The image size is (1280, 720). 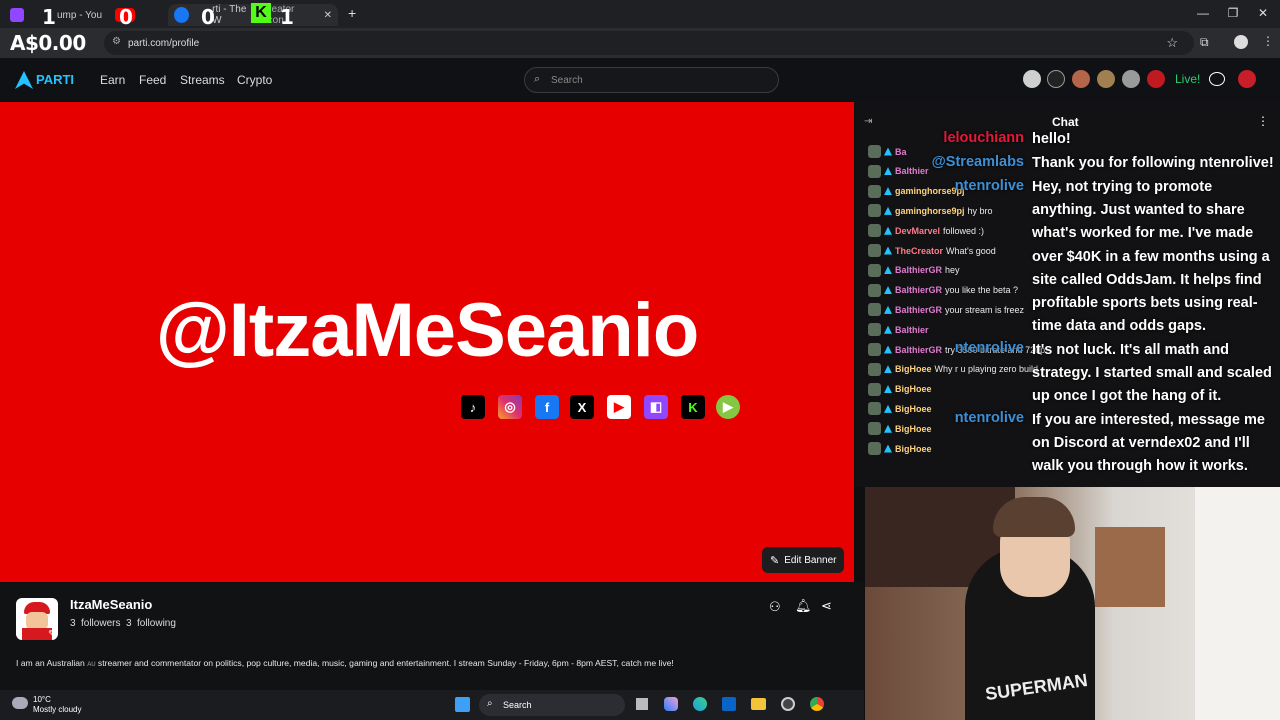 I want to click on outlook-icon, so click(x=729, y=704).